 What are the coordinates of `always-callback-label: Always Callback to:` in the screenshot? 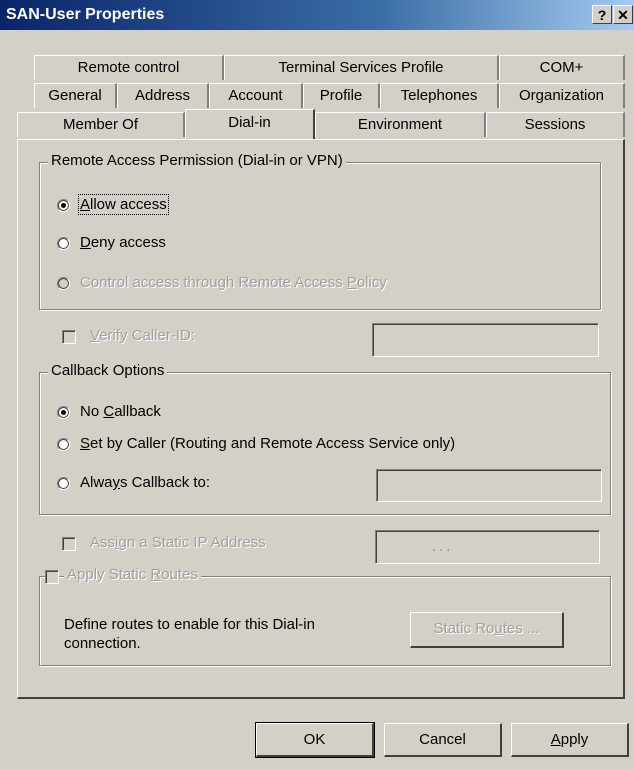 It's located at (145, 482).